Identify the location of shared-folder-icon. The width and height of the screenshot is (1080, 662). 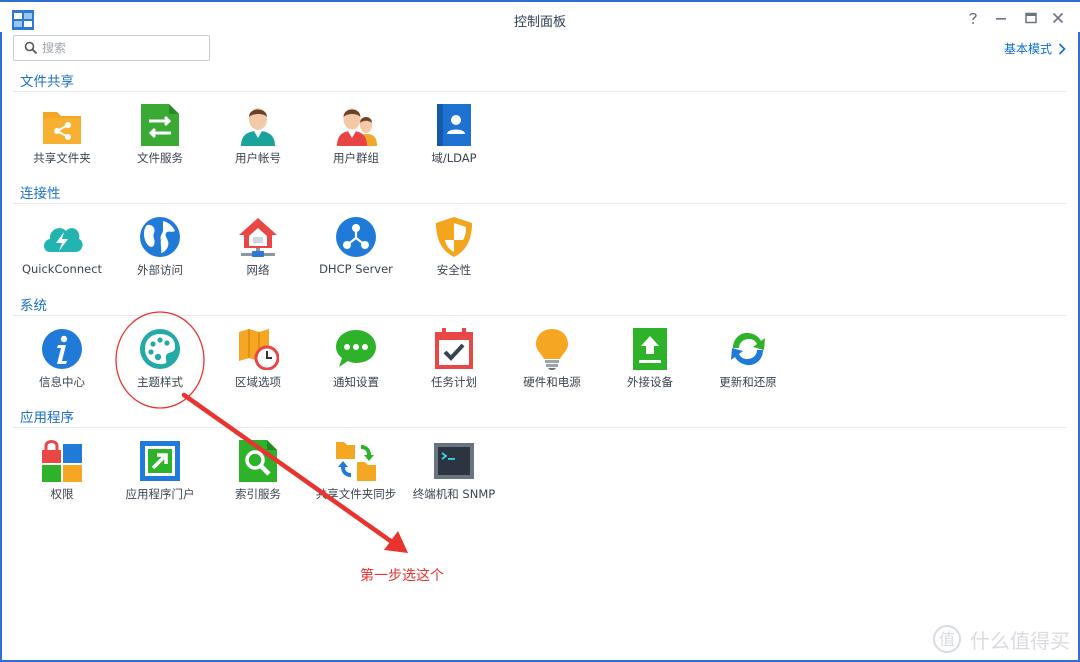
(62, 128).